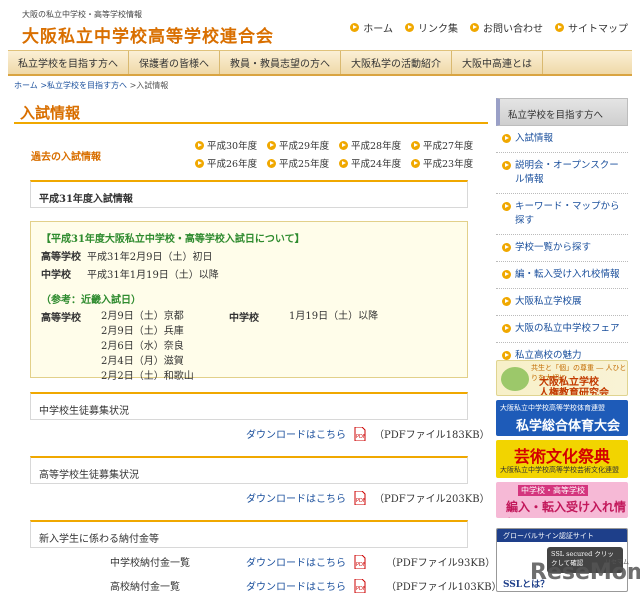  What do you see at coordinates (562, 173) in the screenshot?
I see `sidebar-item-open-school: 説明会・オープンスクール情報` at bounding box center [562, 173].